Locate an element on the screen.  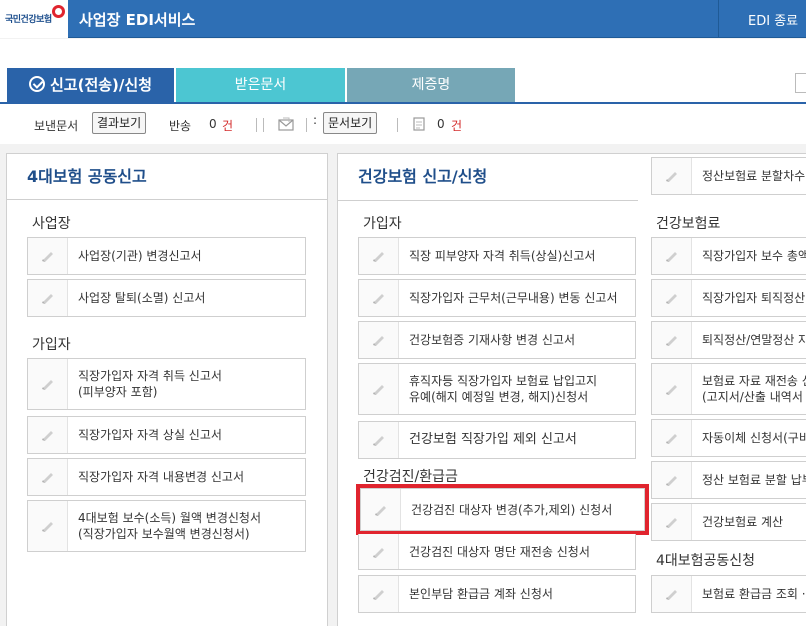
envelope-icon is located at coordinates (286, 124).